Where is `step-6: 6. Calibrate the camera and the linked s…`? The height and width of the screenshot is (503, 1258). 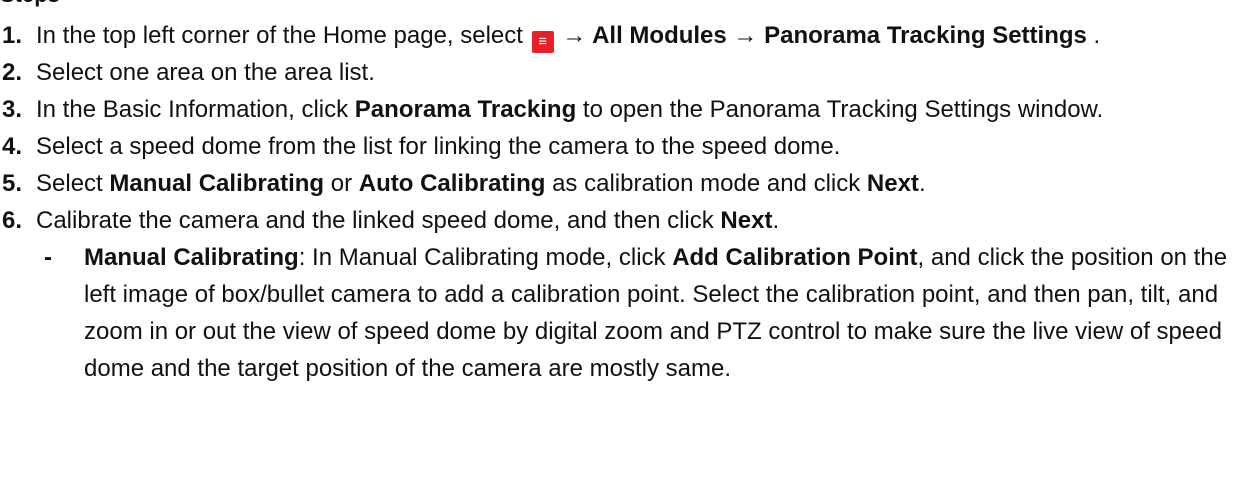
step-6: 6. Calibrate the camera and the linked s… is located at coordinates (627, 220).